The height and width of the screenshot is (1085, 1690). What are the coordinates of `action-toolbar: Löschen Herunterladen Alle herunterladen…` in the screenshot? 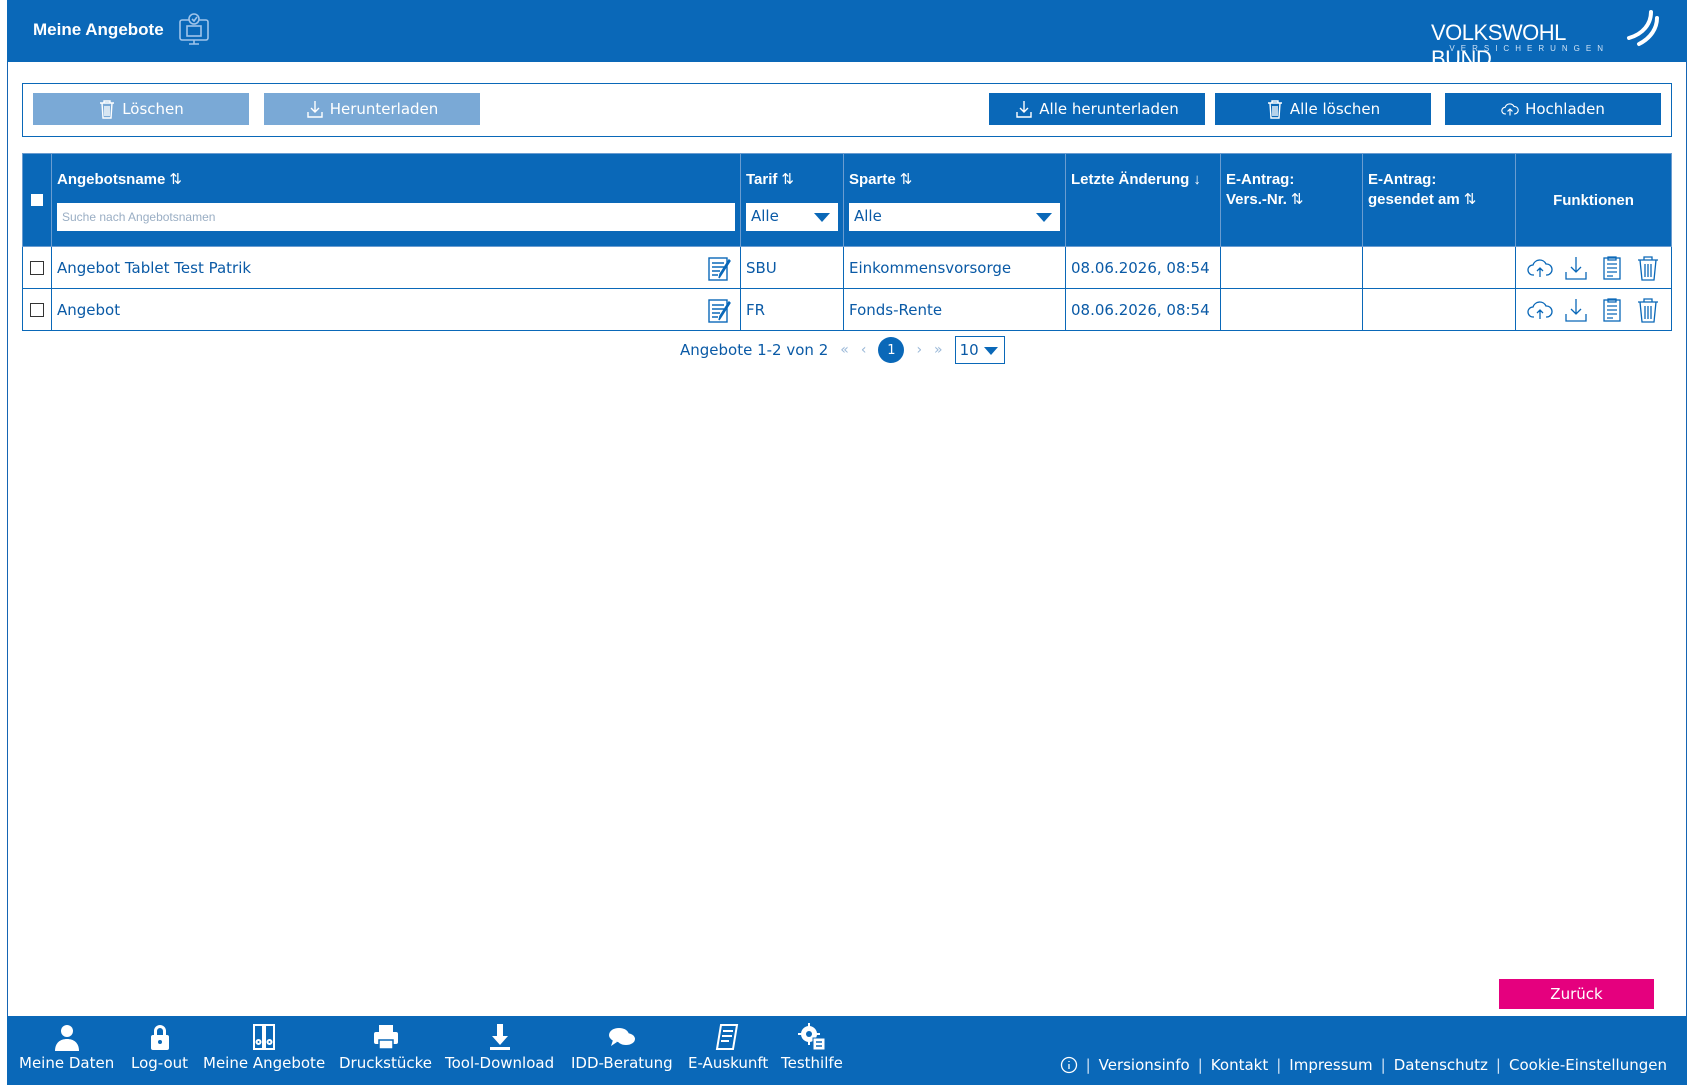 It's located at (847, 110).